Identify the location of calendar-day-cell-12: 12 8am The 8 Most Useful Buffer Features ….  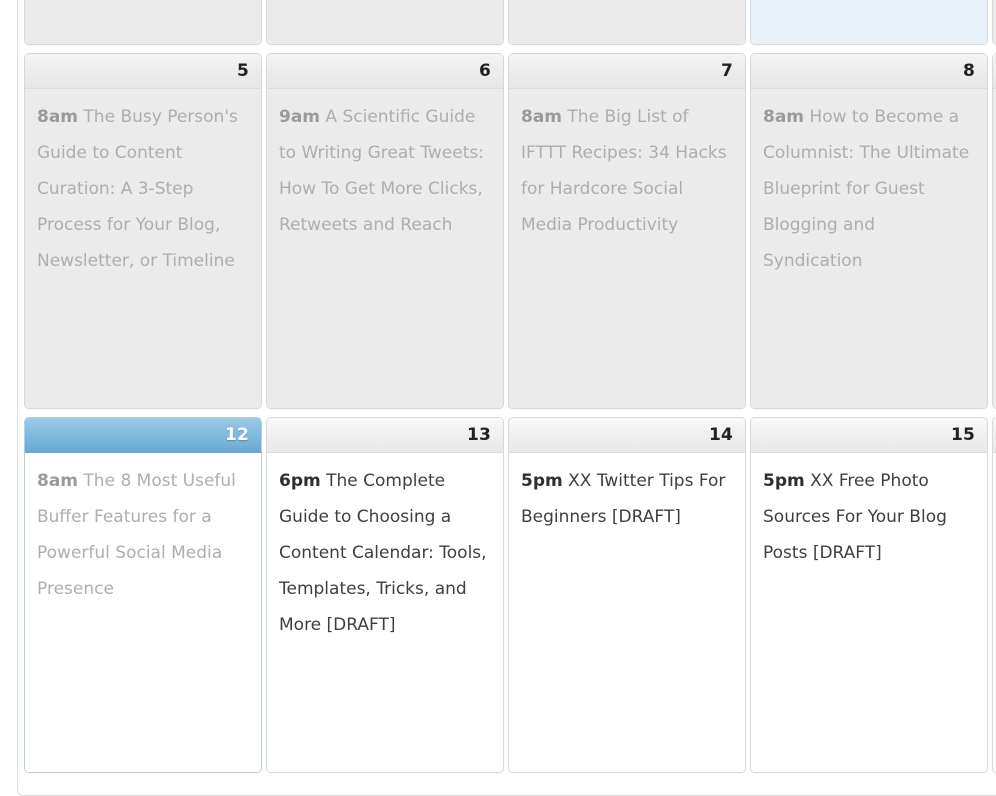
(143, 595).